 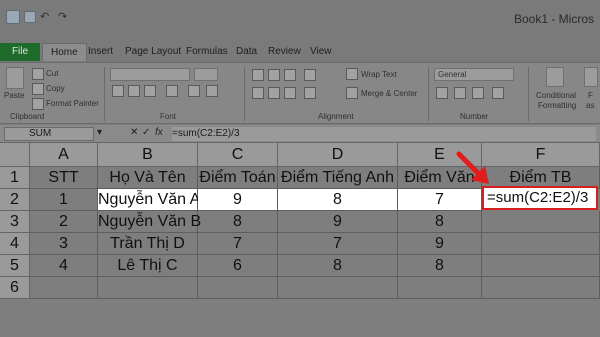 What do you see at coordinates (352, 74) in the screenshot?
I see `wrap-text-icon` at bounding box center [352, 74].